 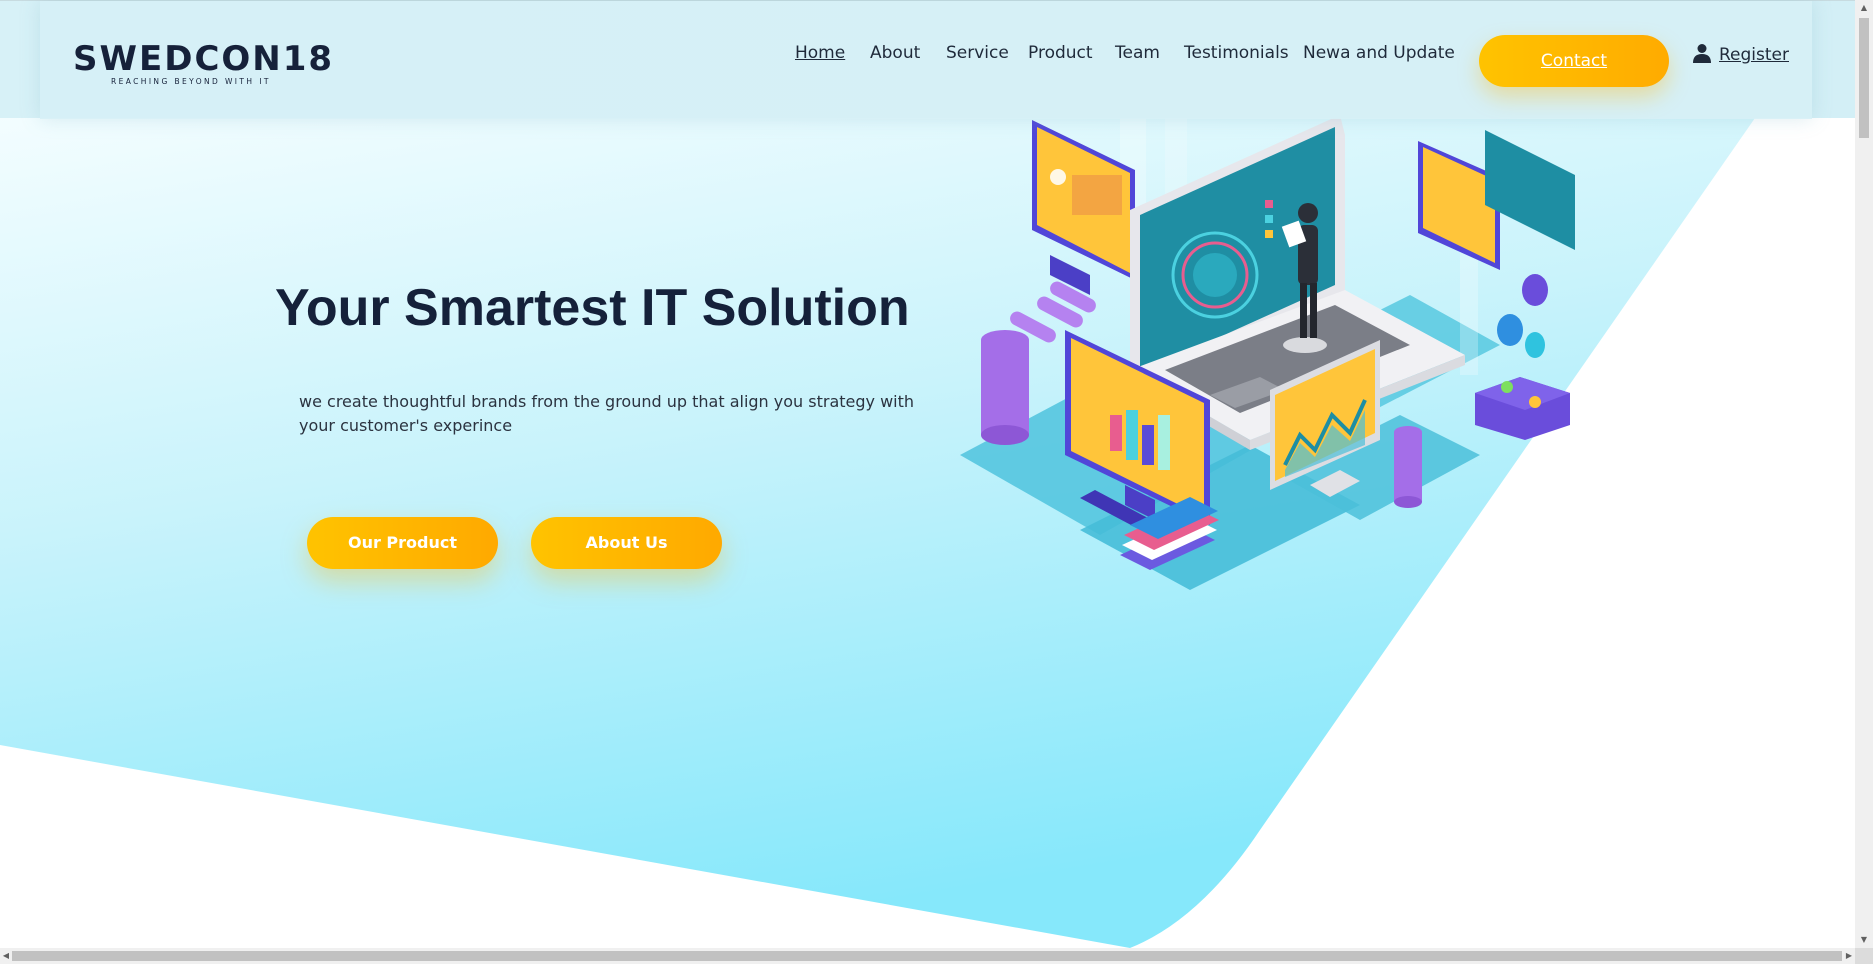 I want to click on about-us-button: About Us, so click(x=626, y=543).